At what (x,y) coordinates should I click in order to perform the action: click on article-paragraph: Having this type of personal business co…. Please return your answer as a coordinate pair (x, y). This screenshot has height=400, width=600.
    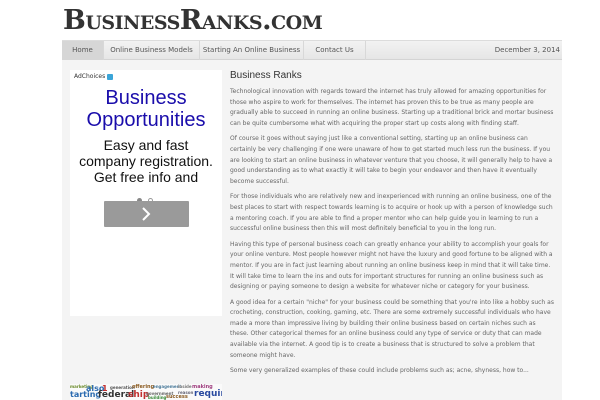
    Looking at the image, I should click on (391, 265).